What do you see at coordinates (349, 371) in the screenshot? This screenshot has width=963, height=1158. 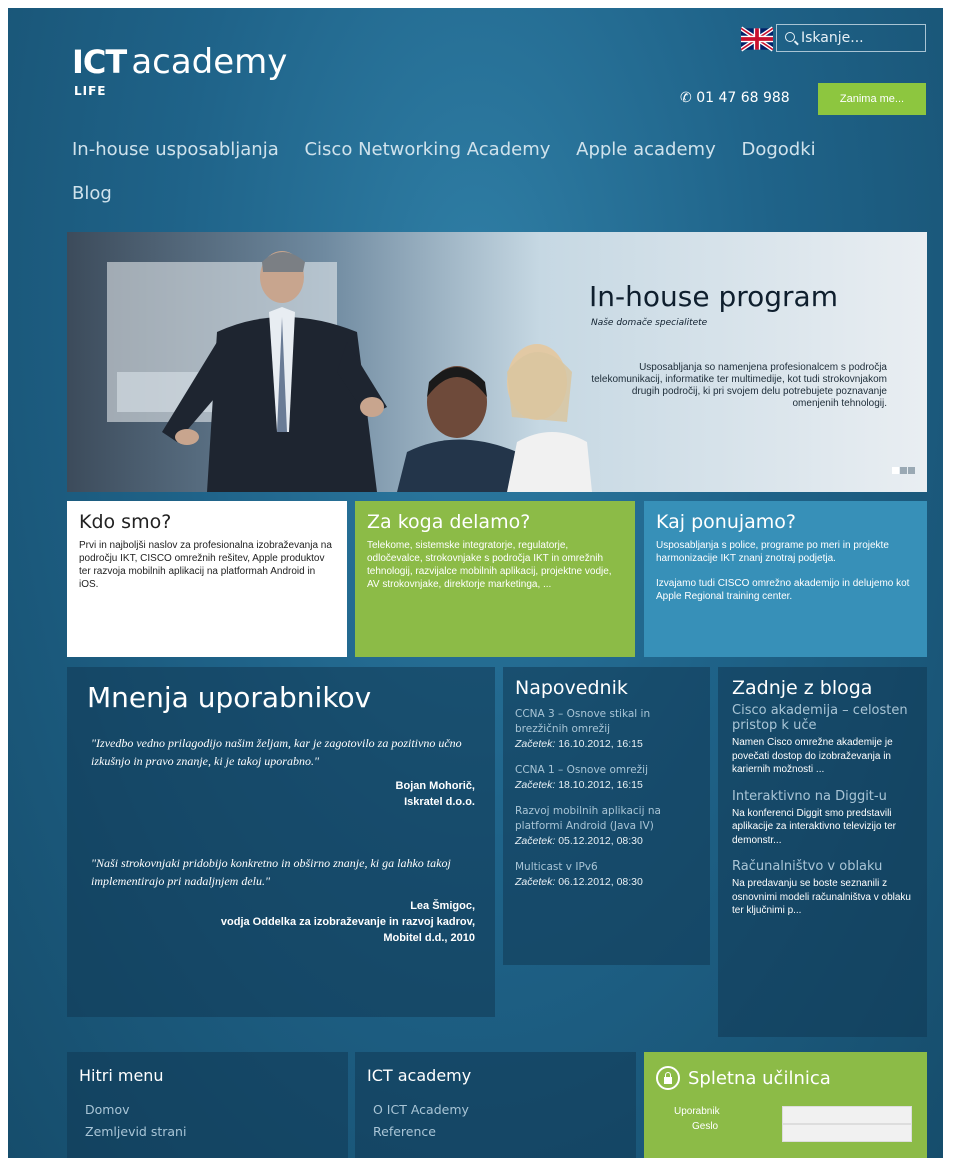 I see `hero-image` at bounding box center [349, 371].